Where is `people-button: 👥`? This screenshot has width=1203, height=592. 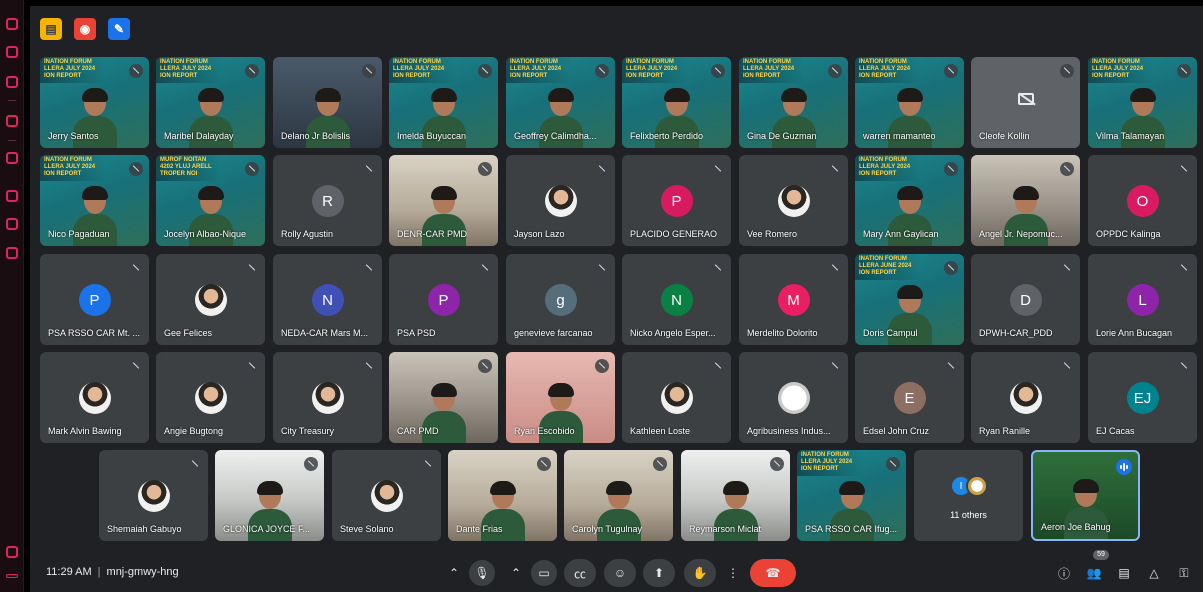
people-button: 👥 is located at coordinates (1094, 573).